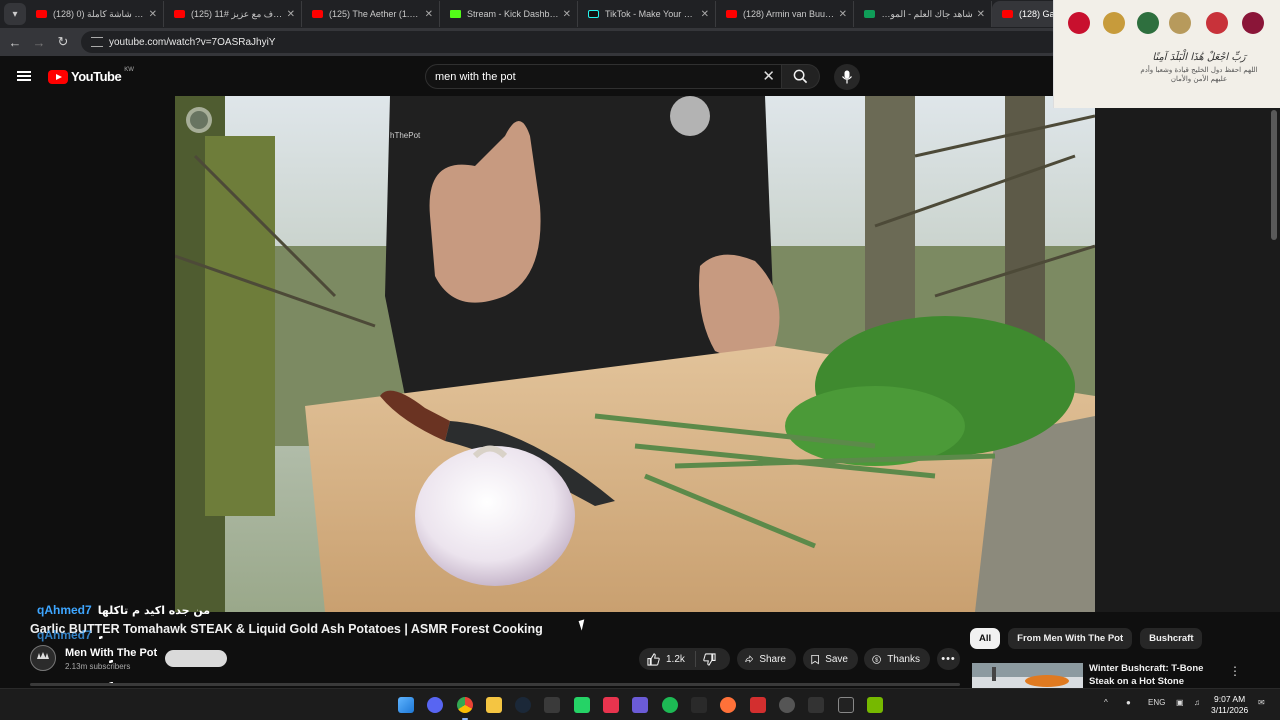 The image size is (1280, 720). What do you see at coordinates (95, 14) in the screenshot?
I see `browser-tab: (128) البث شاشة كاملة (0 ✕` at bounding box center [95, 14].